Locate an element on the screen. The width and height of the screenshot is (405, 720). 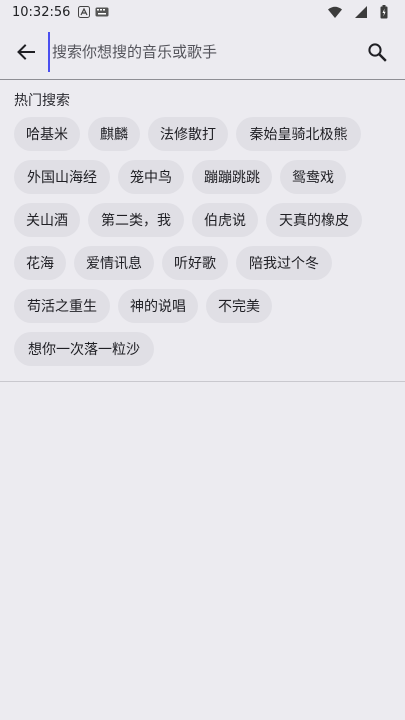
search-bar is located at coordinates (202, 52).